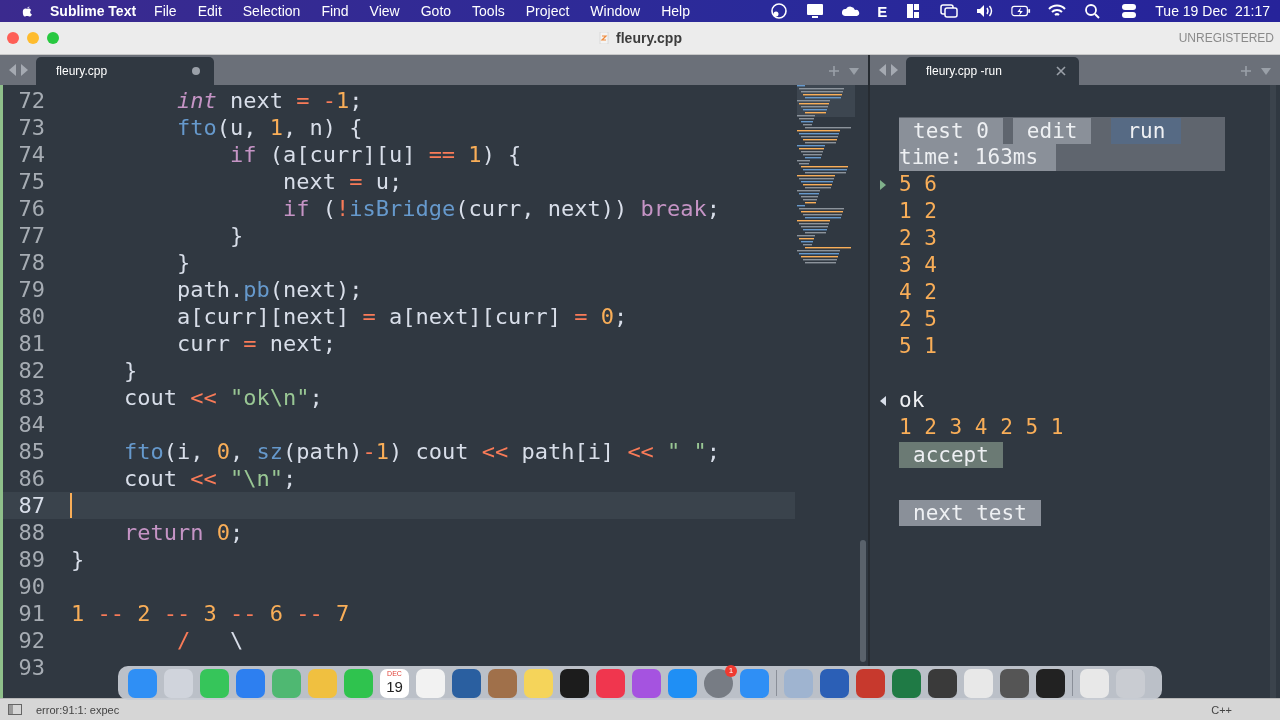 This screenshot has width=1280, height=720. I want to click on line-number: 93, so click(31, 667).